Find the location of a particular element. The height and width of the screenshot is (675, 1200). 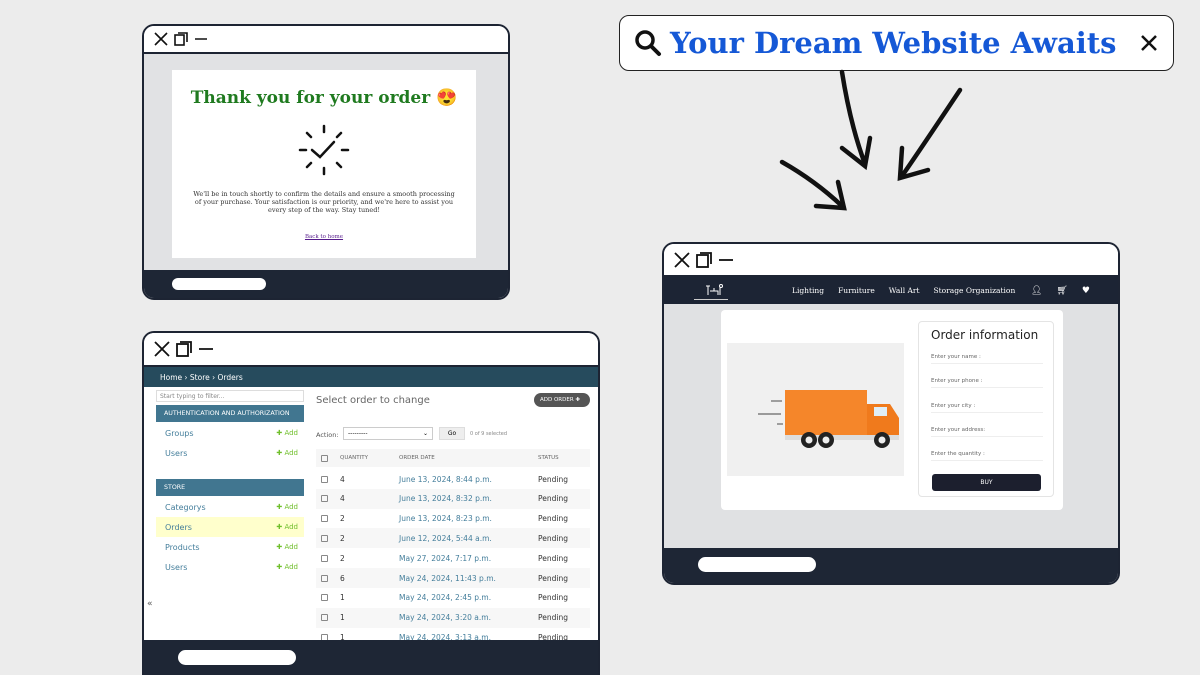

quantity-cell: 1 is located at coordinates (342, 618).